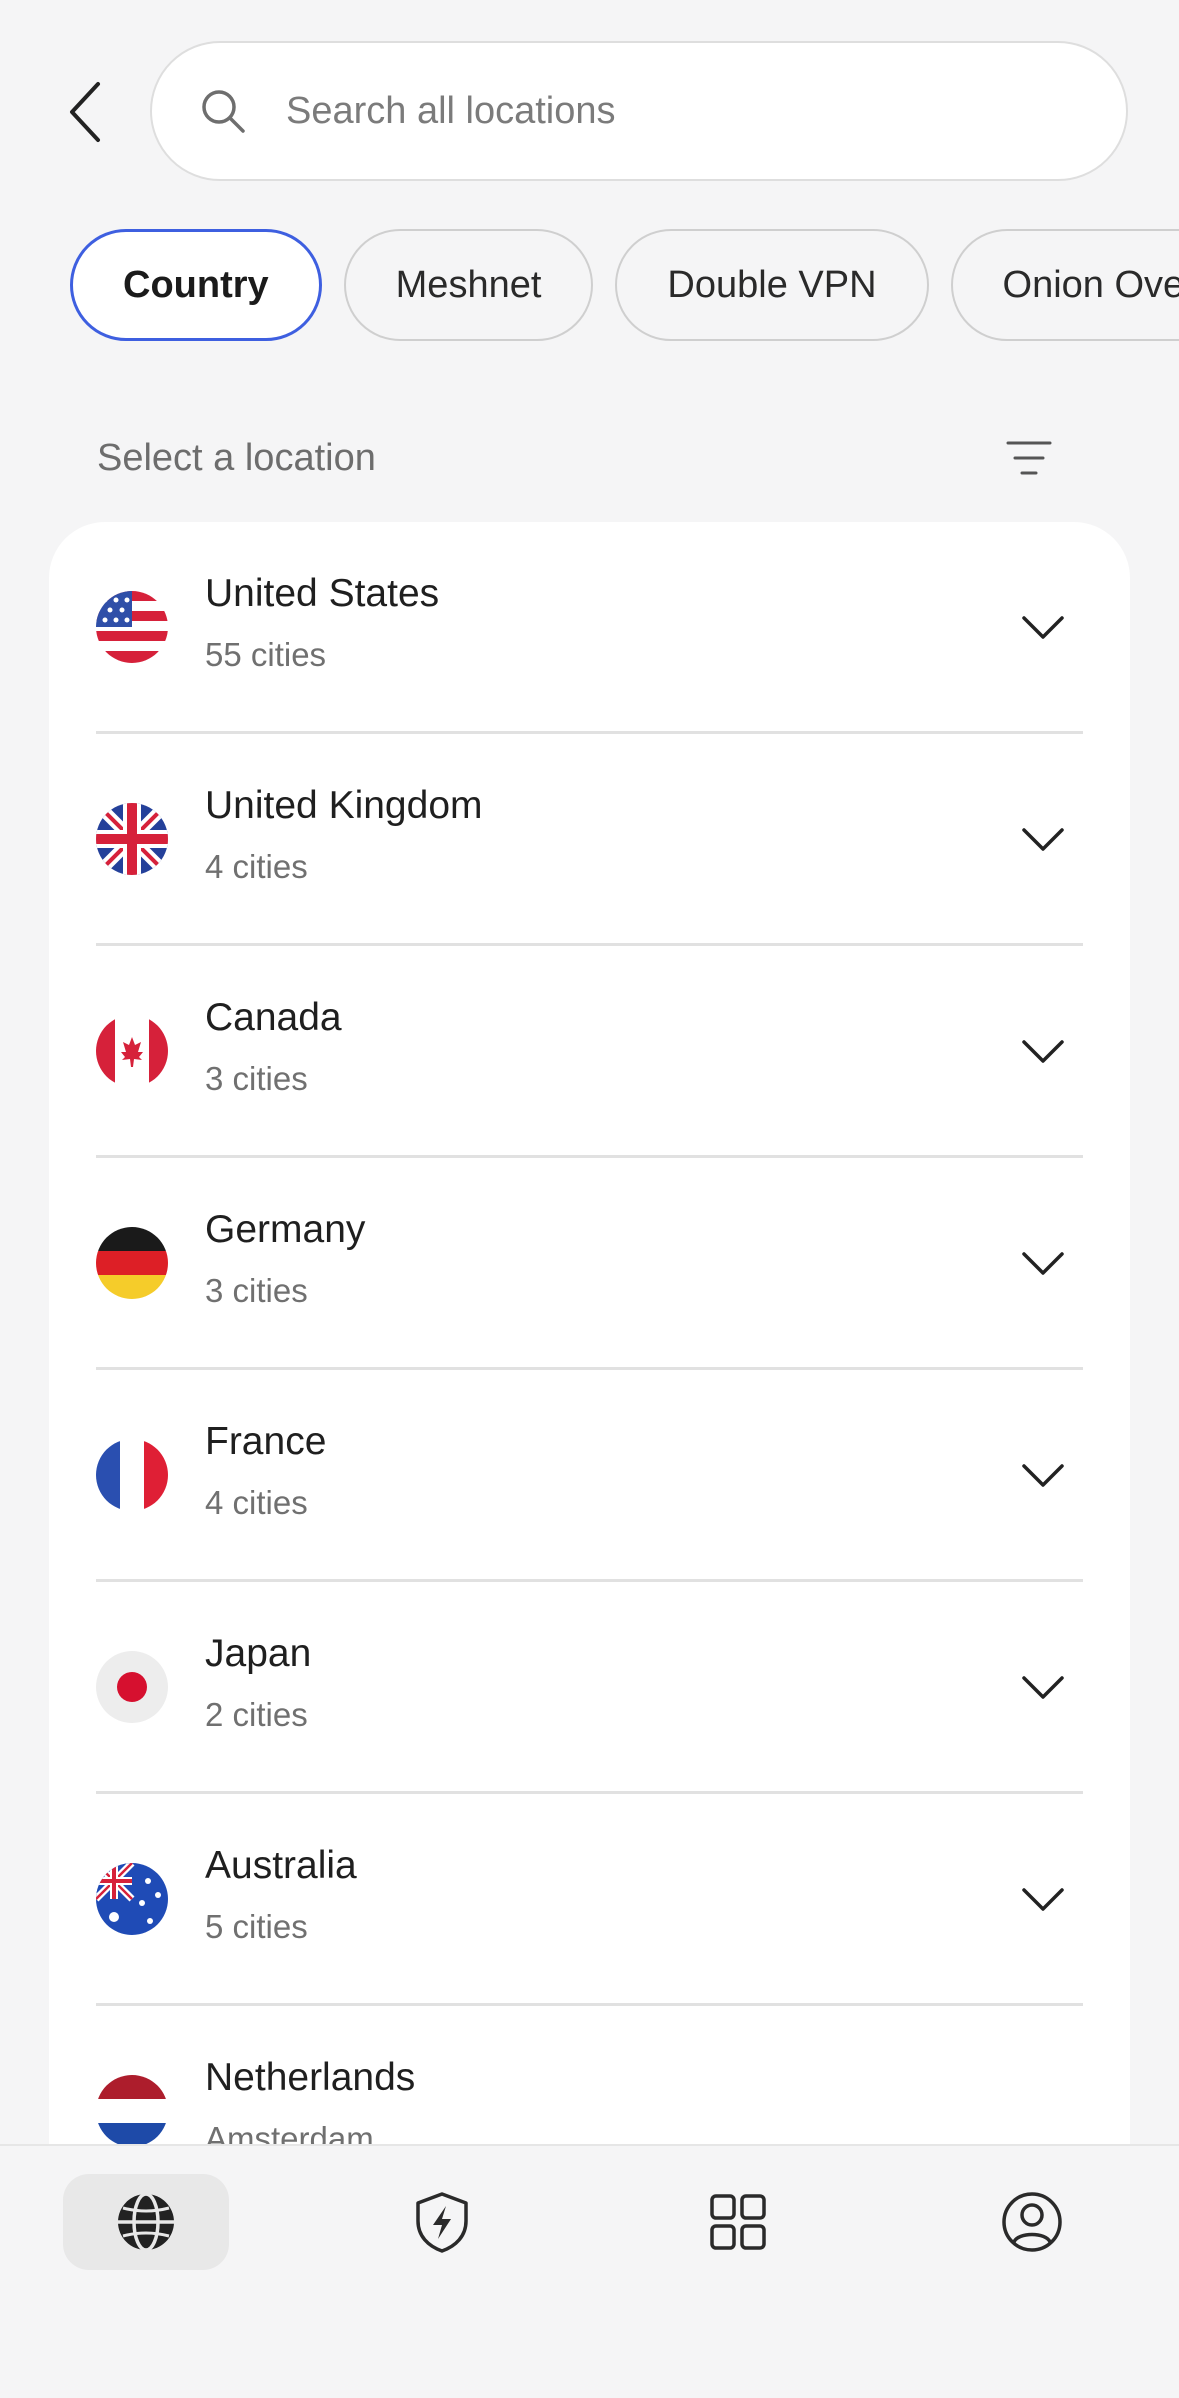  I want to click on flag-australia-icon, so click(132, 1899).